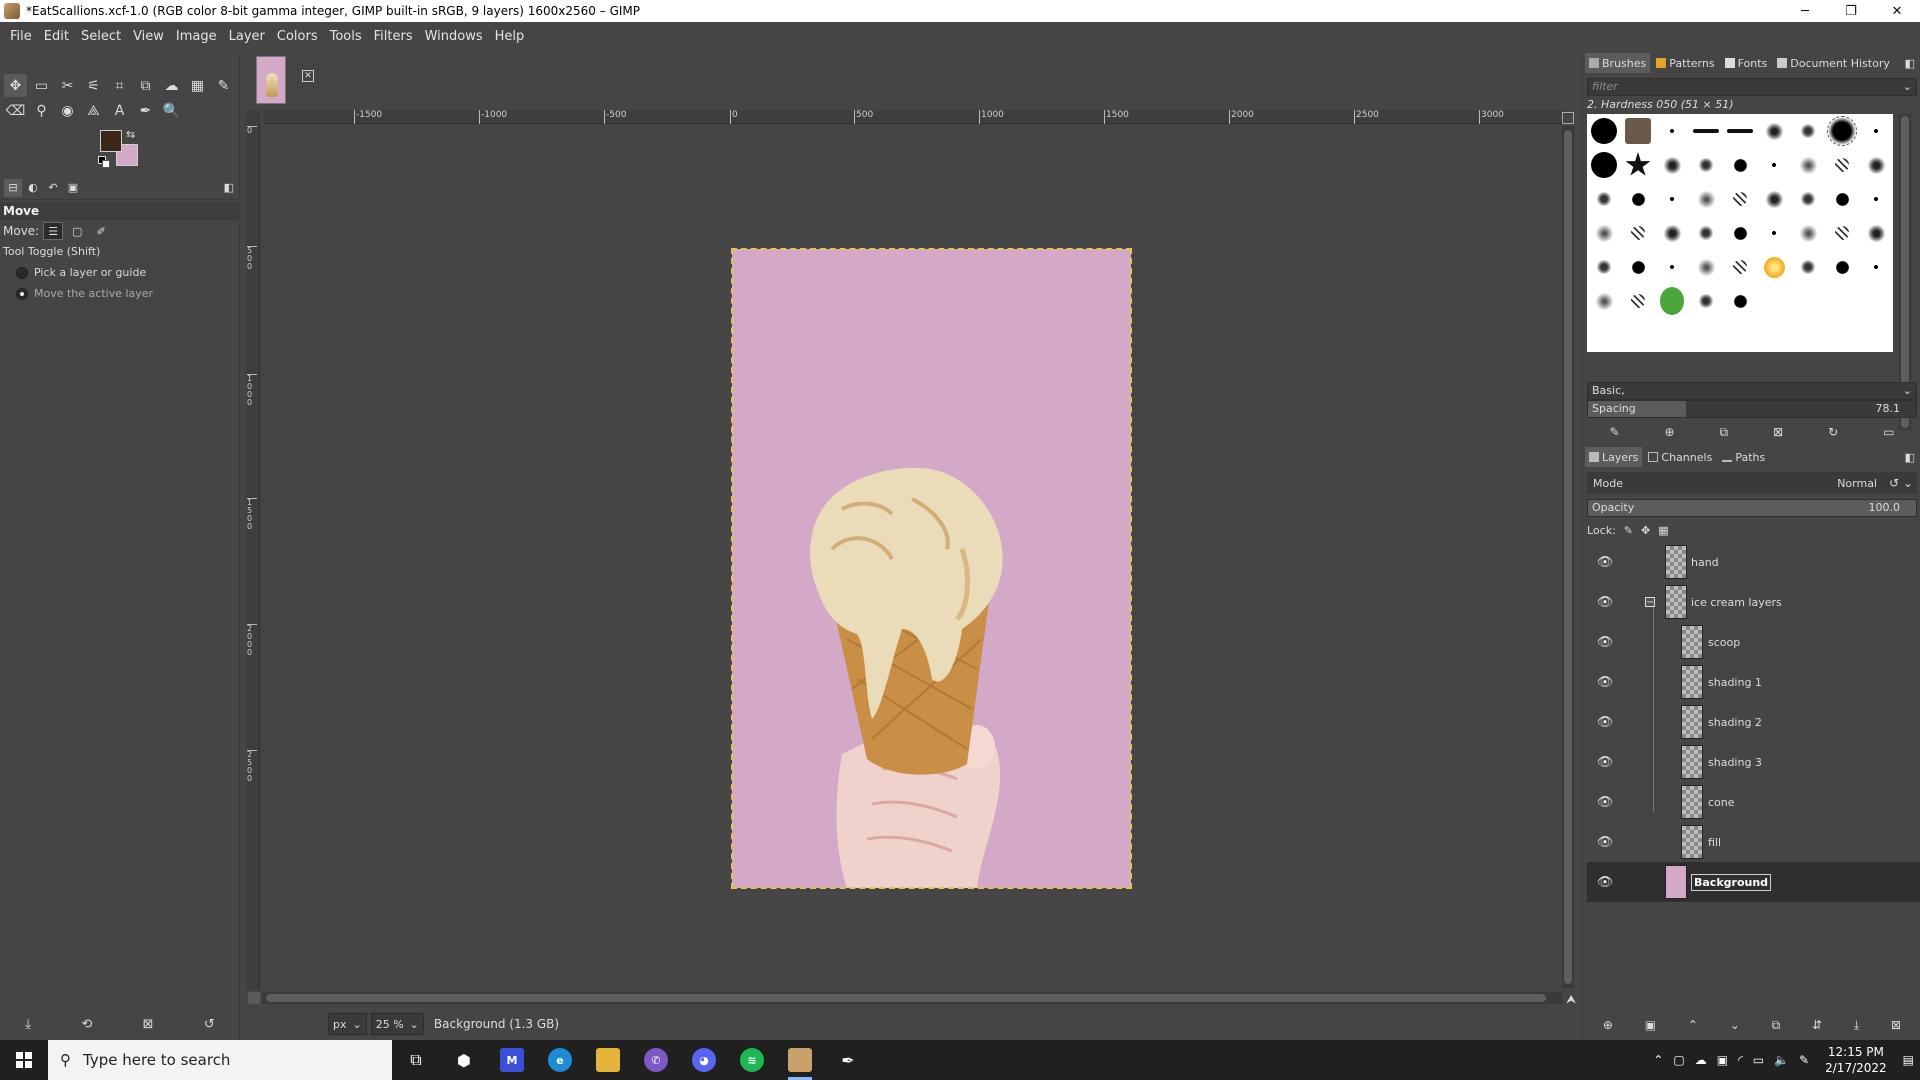 Image resolution: width=1920 pixels, height=1080 pixels. Describe the element at coordinates (253, 117) in the screenshot. I see `ruler-corner` at that location.